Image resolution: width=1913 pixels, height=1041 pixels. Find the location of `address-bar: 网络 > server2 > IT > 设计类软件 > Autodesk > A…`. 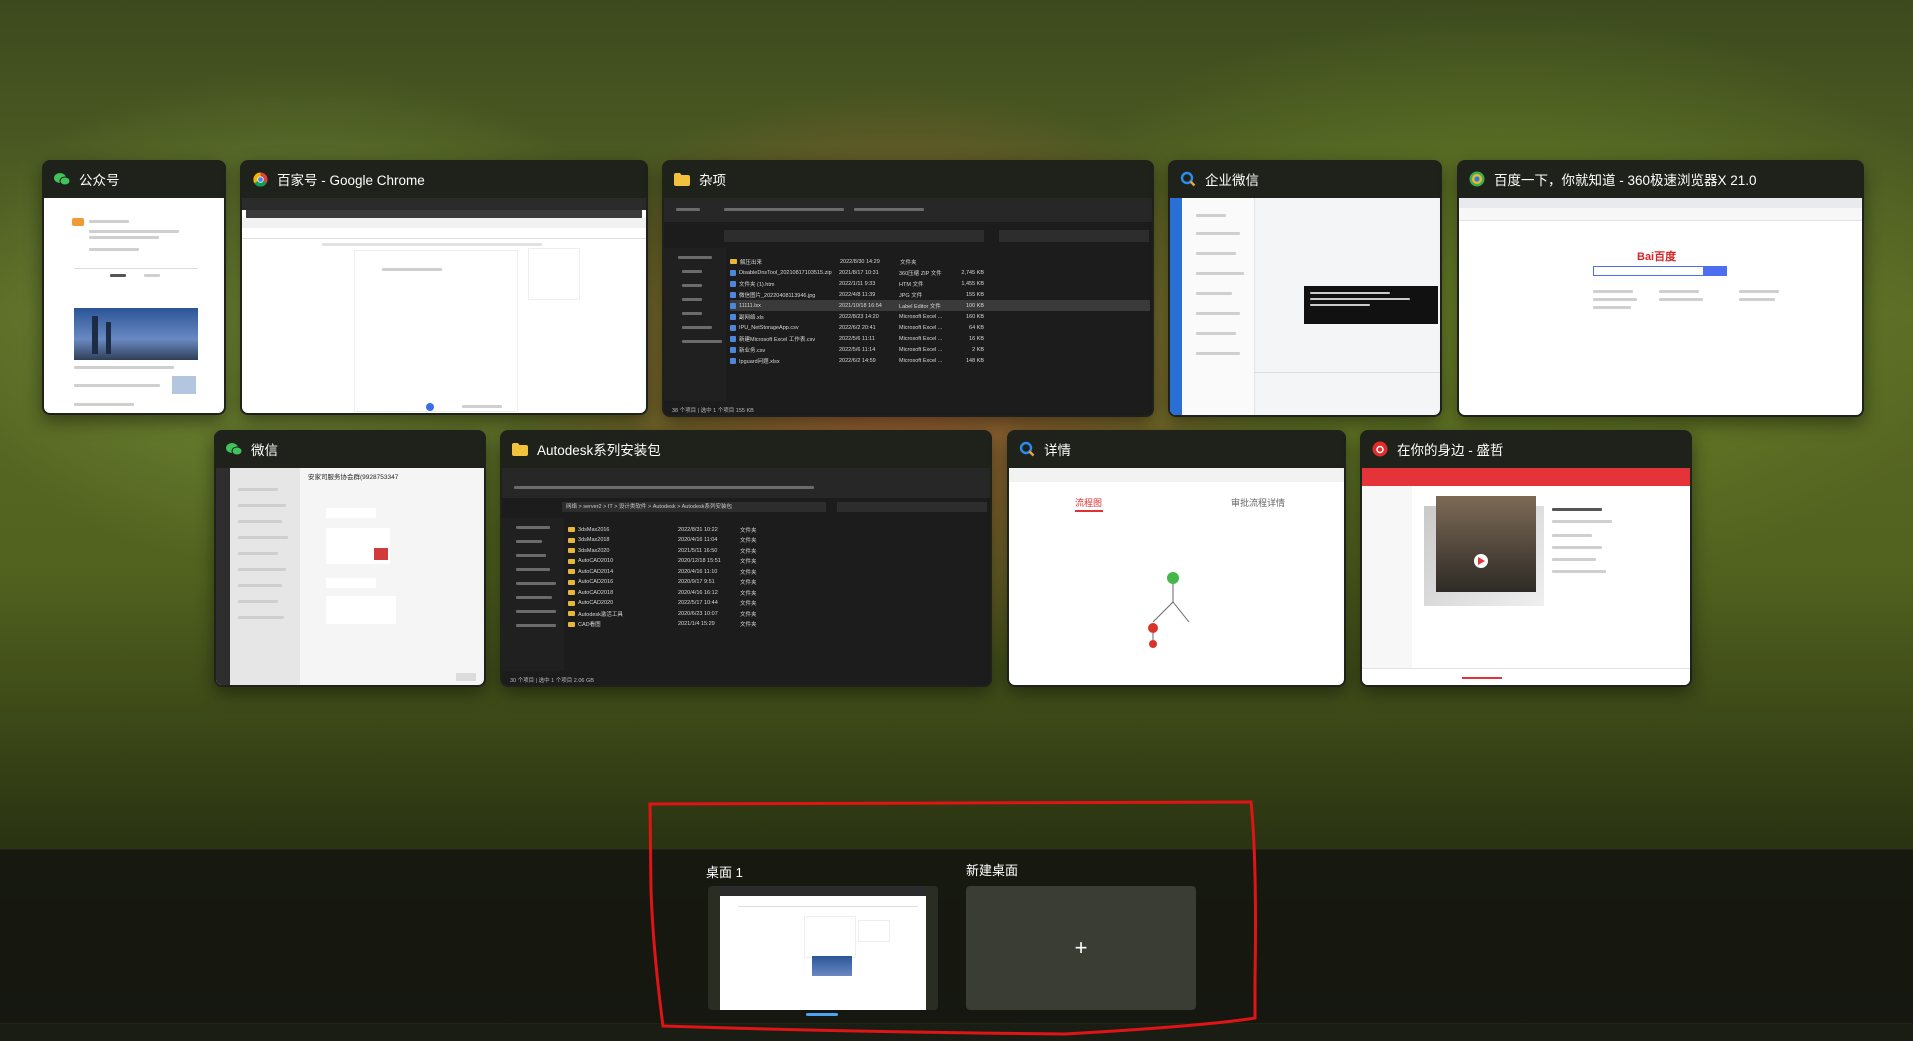

address-bar: 网络 > server2 > IT > 设计类软件 > Autodesk > A… is located at coordinates (694, 507).